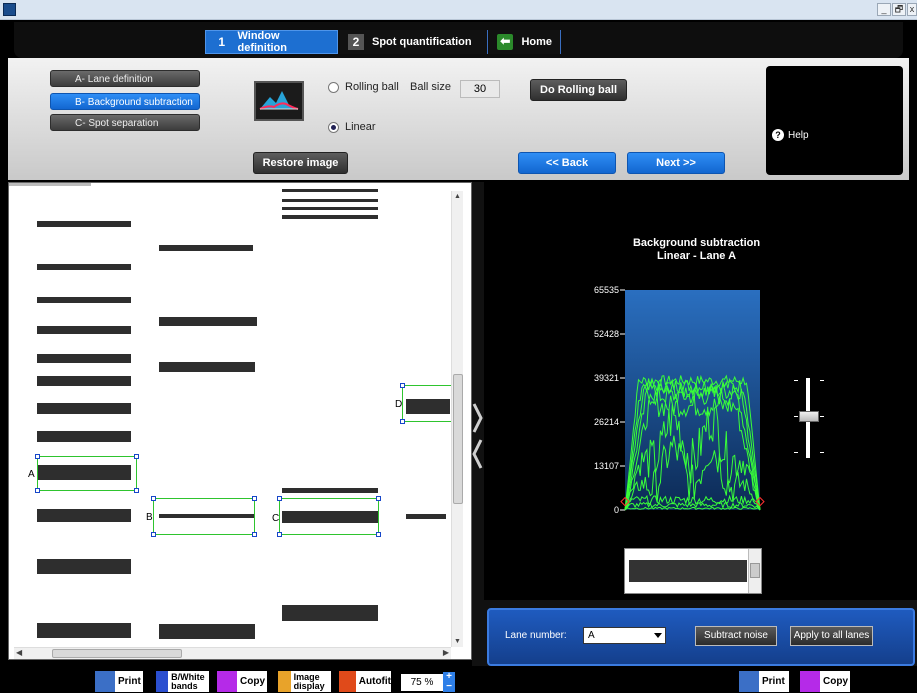 The image size is (917, 693). I want to click on horizontal-scrollbar: ◀ ▶, so click(232, 653).